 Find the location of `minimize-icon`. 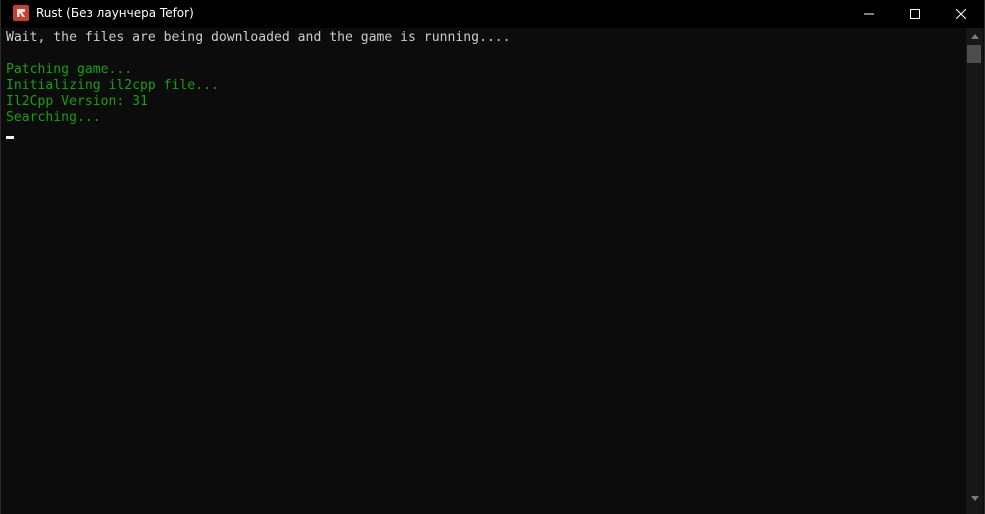

minimize-icon is located at coordinates (869, 14).